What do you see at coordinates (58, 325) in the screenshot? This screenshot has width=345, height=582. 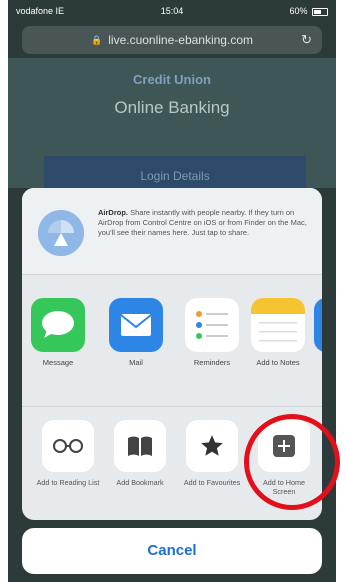 I see `messages-icon` at bounding box center [58, 325].